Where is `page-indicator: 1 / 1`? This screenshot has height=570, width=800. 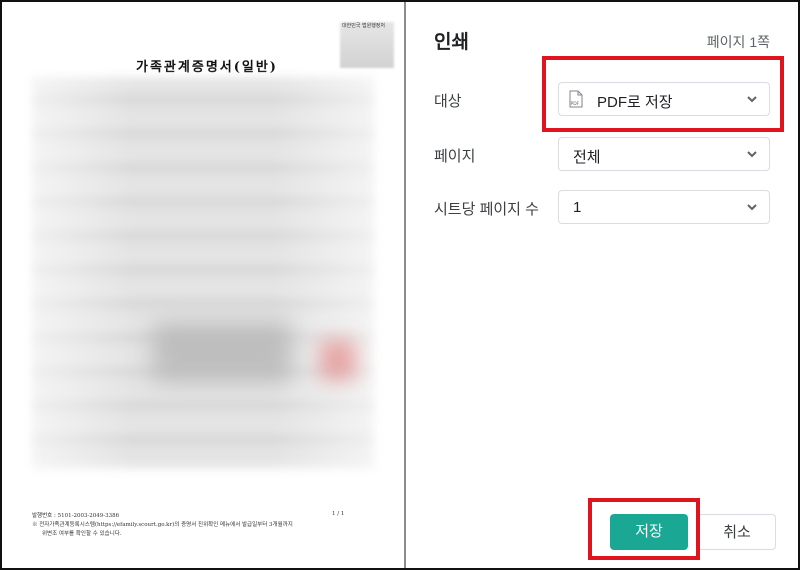 page-indicator: 1 / 1 is located at coordinates (338, 514).